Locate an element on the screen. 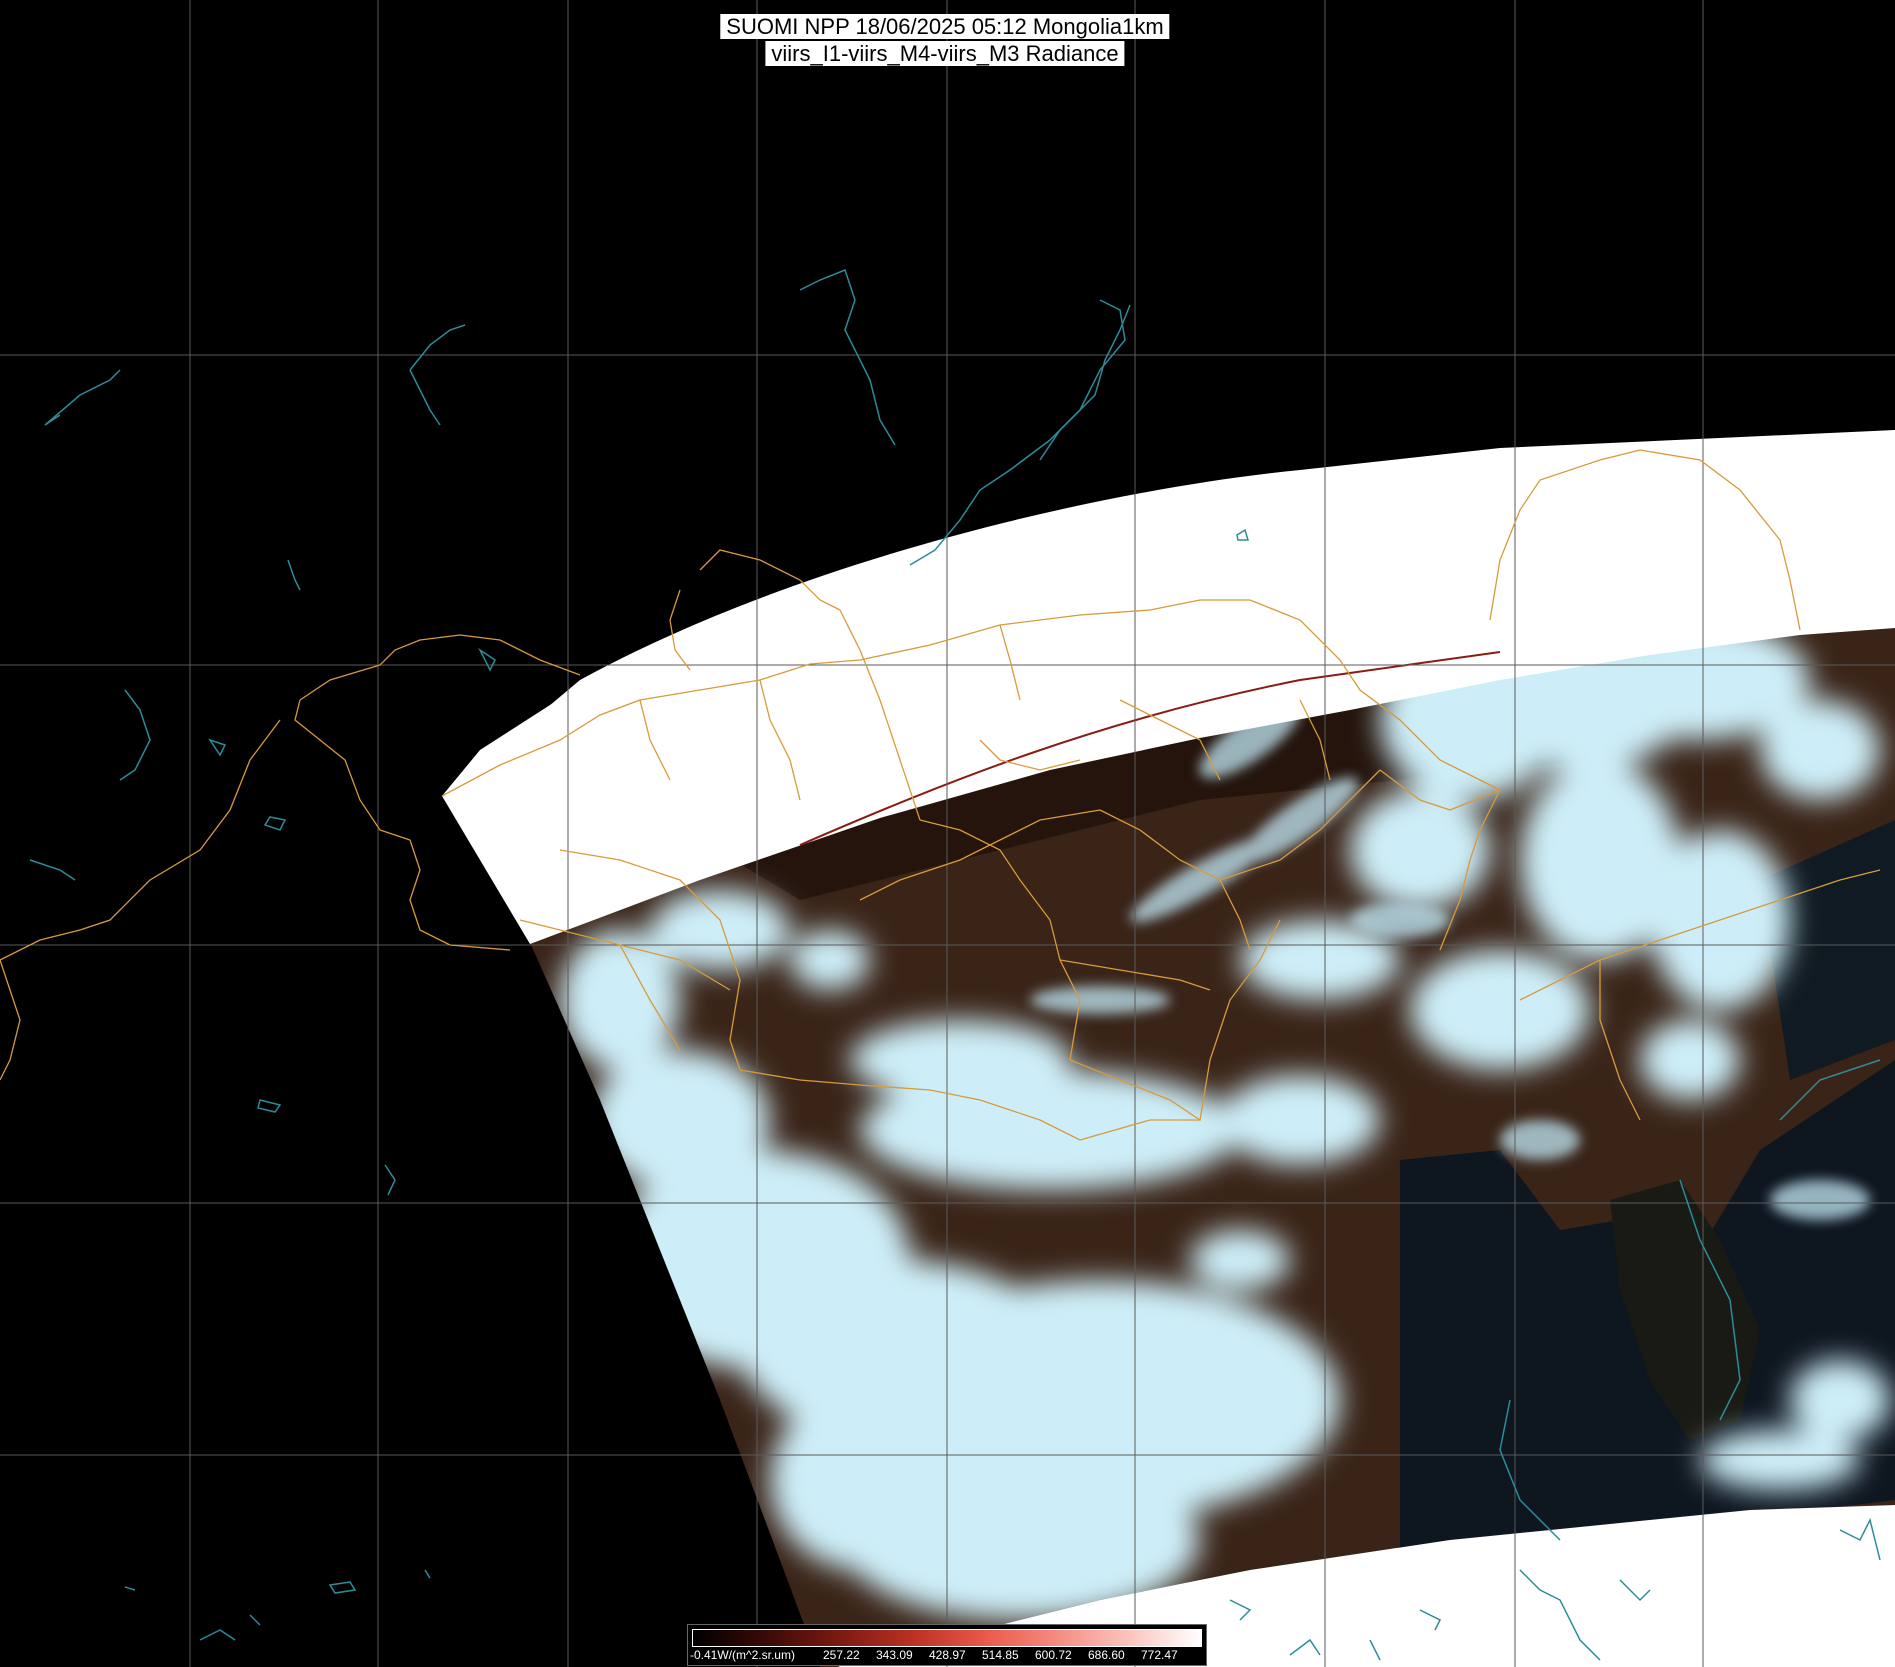 The width and height of the screenshot is (1895, 1667). colorbar-label: 343.09 is located at coordinates (894, 1655).